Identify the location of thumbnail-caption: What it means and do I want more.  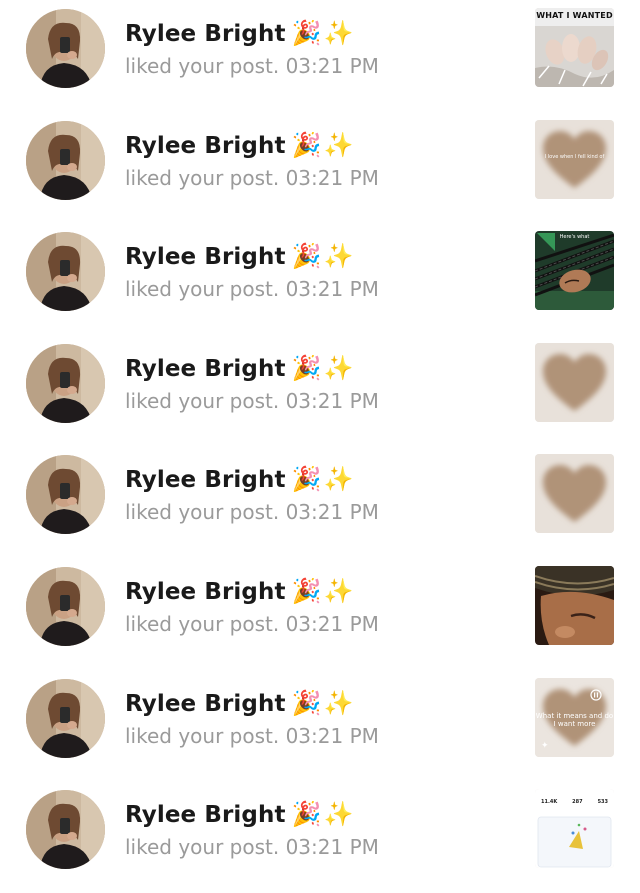
(574, 719).